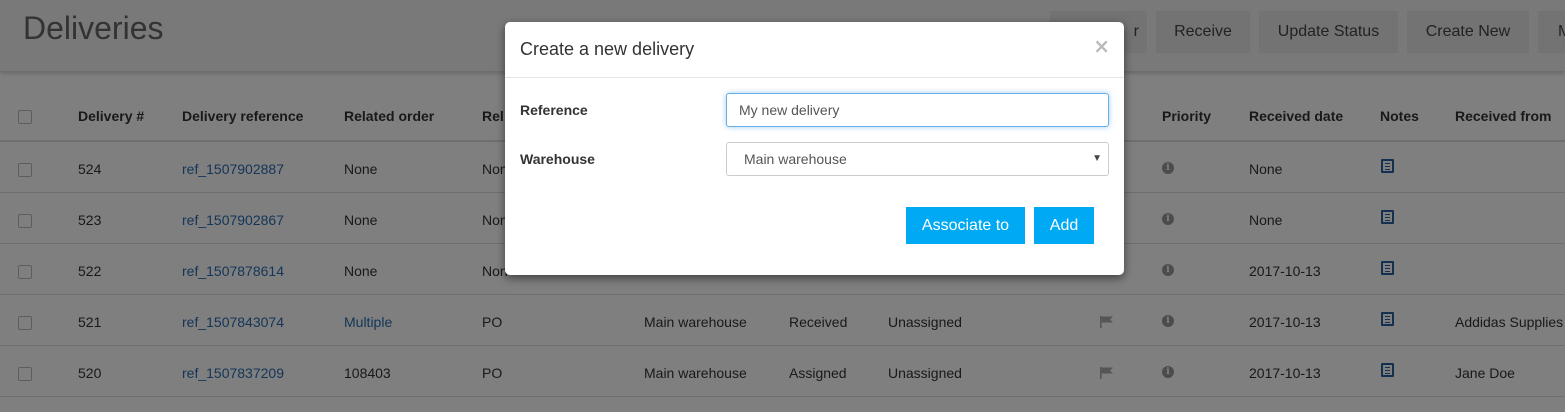  I want to click on reference-input, so click(917, 110).